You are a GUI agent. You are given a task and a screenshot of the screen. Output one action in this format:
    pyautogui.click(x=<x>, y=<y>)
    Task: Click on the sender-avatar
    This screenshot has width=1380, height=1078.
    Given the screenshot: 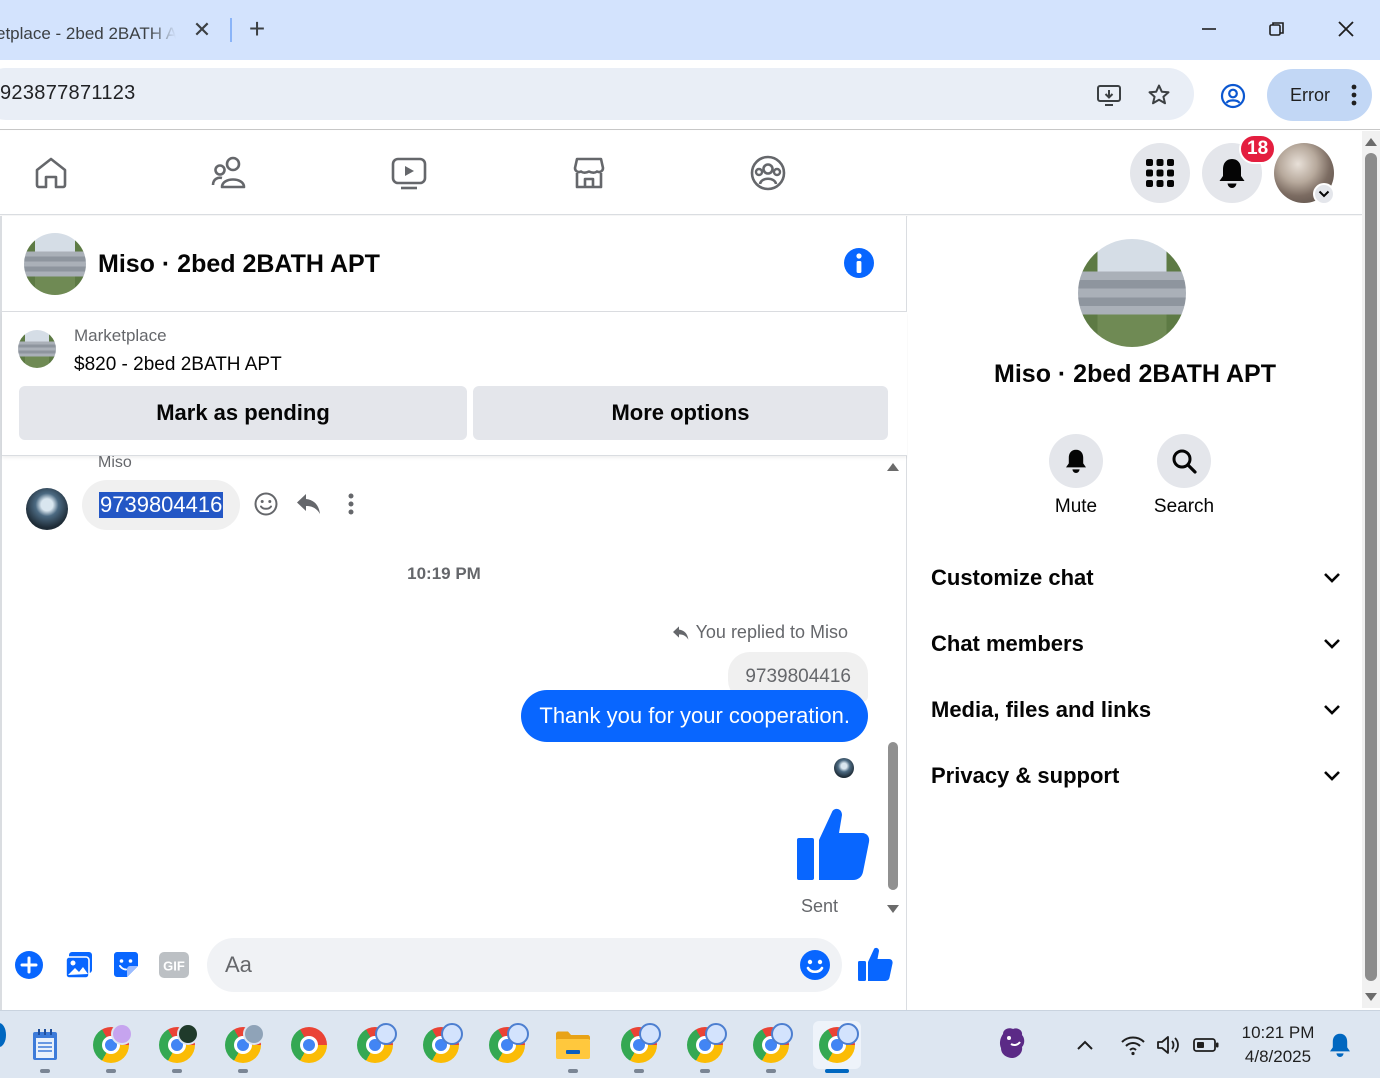 What is the action you would take?
    pyautogui.click(x=47, y=509)
    